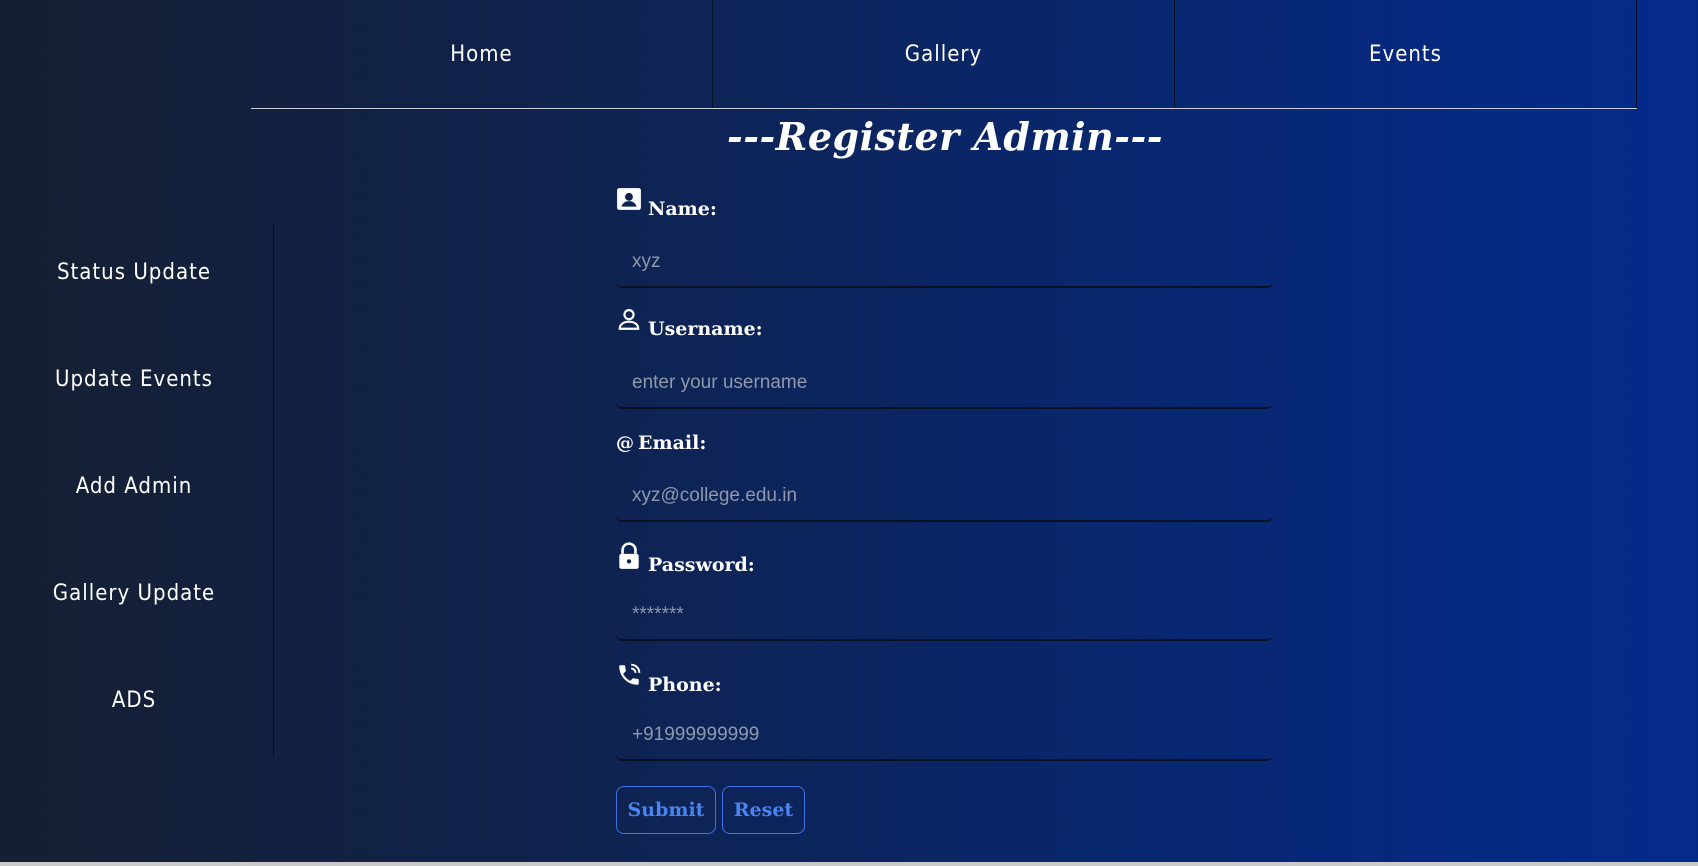 This screenshot has height=866, width=1698. Describe the element at coordinates (629, 320) in the screenshot. I see `person-icon` at that location.